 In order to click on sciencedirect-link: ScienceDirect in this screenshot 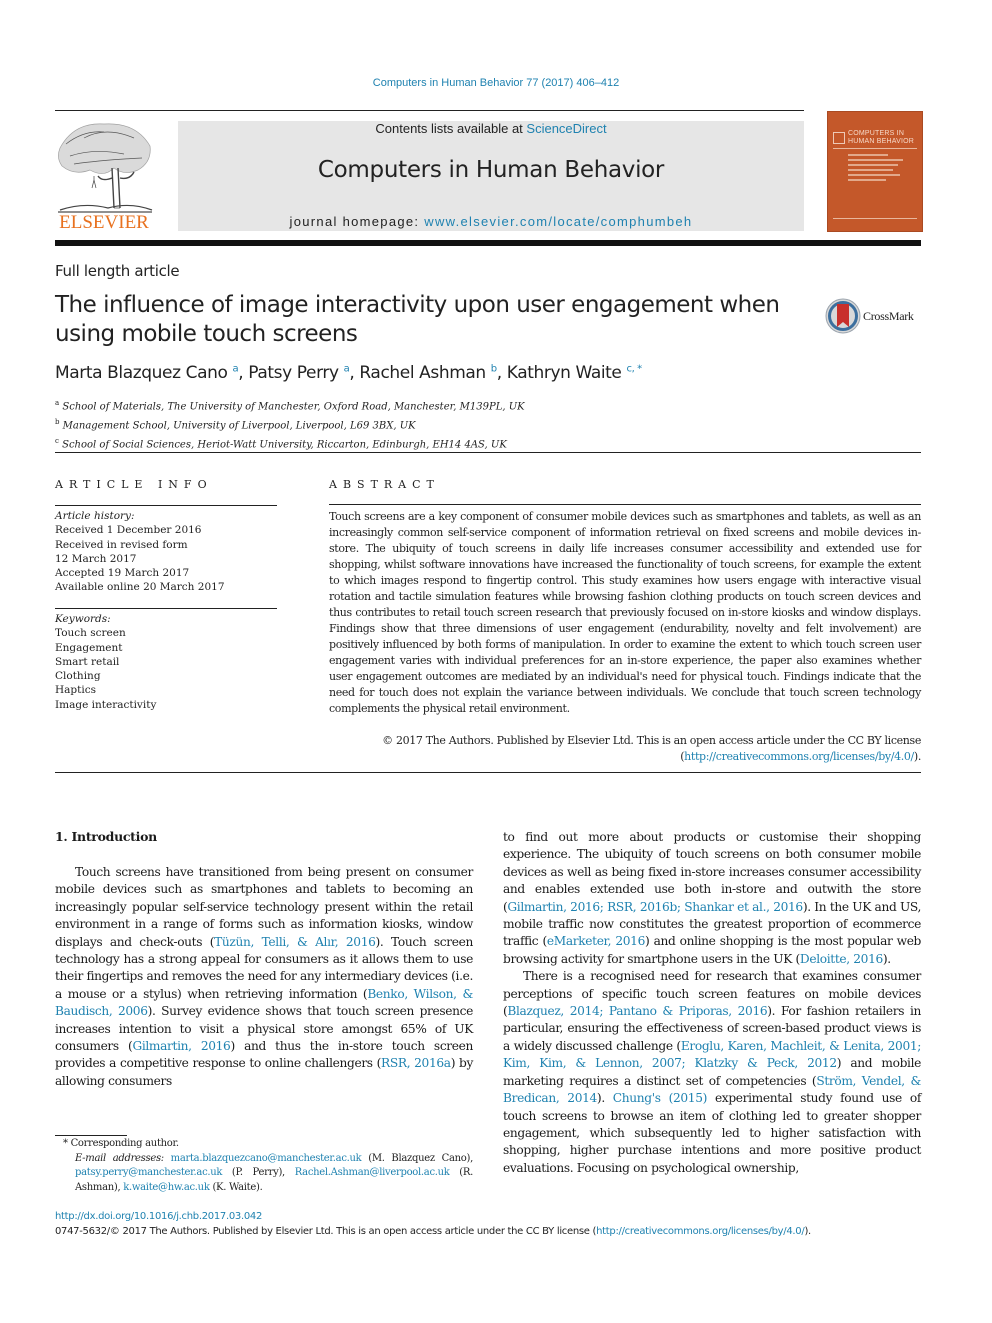, I will do `click(566, 128)`.